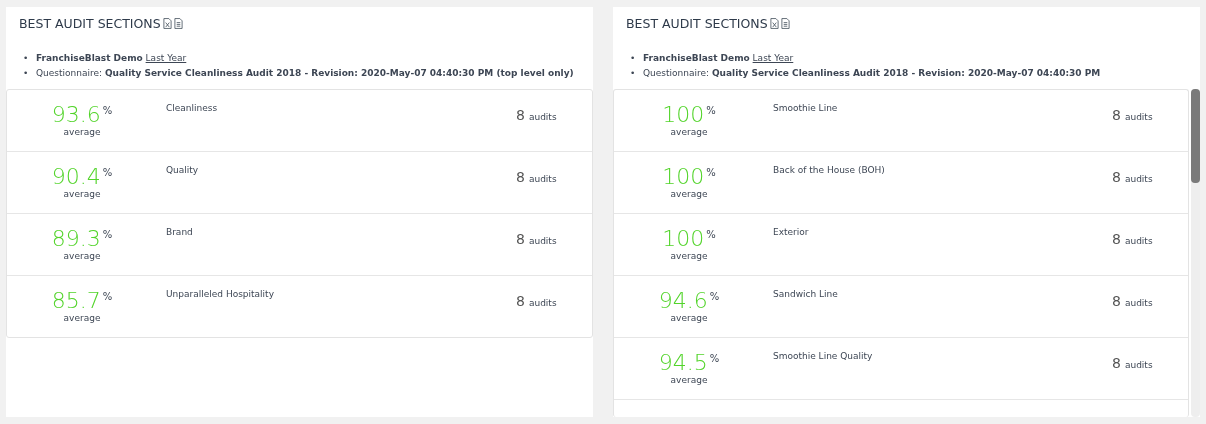 The height and width of the screenshot is (424, 1206). What do you see at coordinates (76, 238) in the screenshot?
I see `average-score: 89.3` at bounding box center [76, 238].